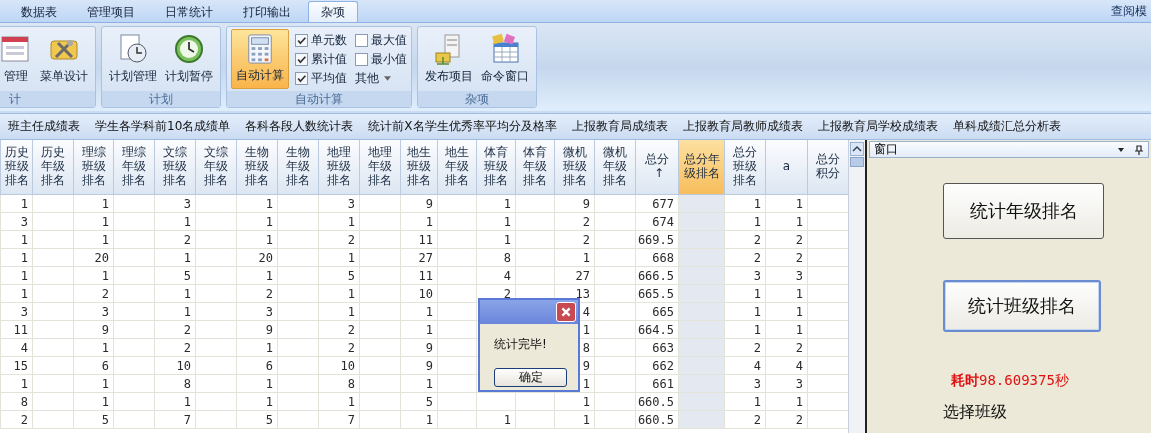 The height and width of the screenshot is (433, 1151). What do you see at coordinates (857, 149) in the screenshot?
I see `scroll-up-icon` at bounding box center [857, 149].